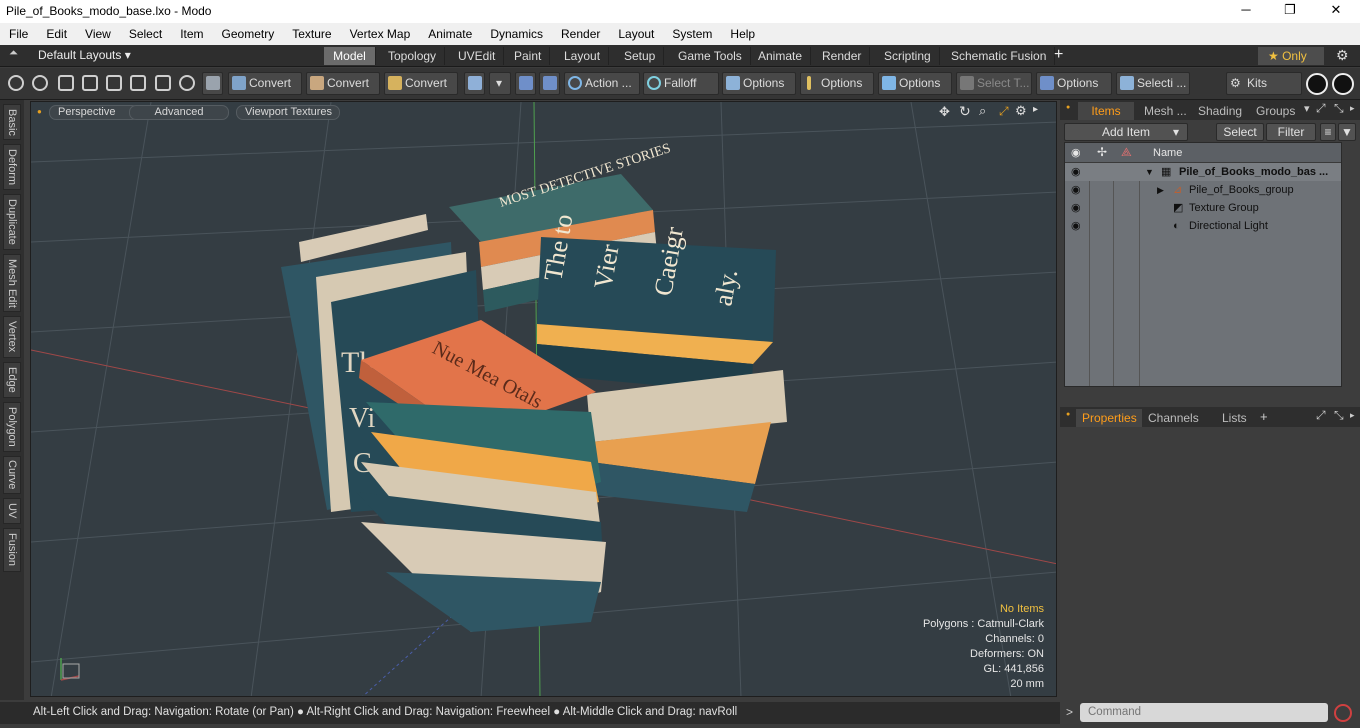 Image resolution: width=1360 pixels, height=728 pixels. Describe the element at coordinates (212, 83) in the screenshot. I see `cube-mode-icon` at that location.